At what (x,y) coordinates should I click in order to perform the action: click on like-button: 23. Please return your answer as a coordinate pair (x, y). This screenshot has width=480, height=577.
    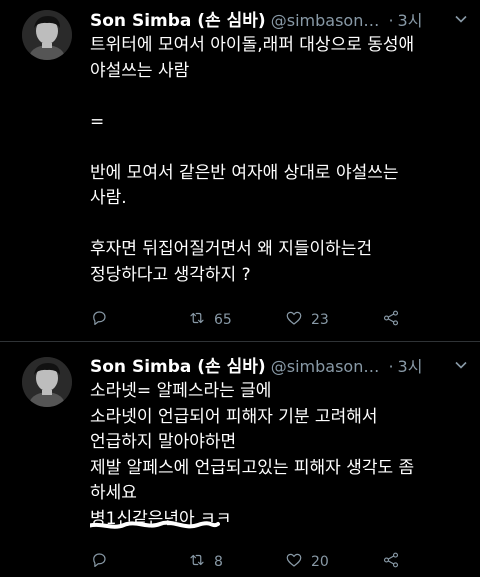
    Looking at the image, I should click on (307, 320).